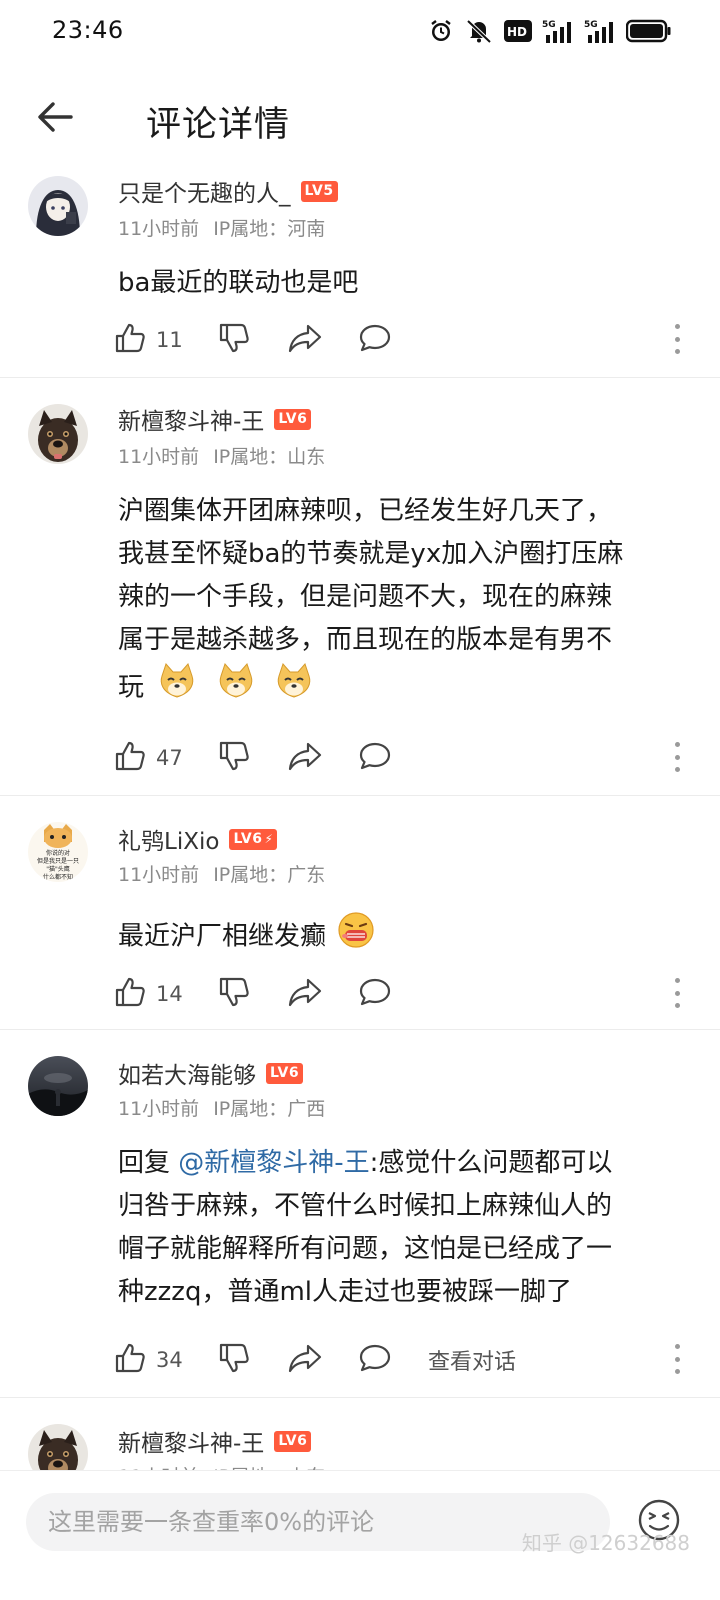 This screenshot has width=720, height=1600. I want to click on svg-text: 5G, so click(591, 25).